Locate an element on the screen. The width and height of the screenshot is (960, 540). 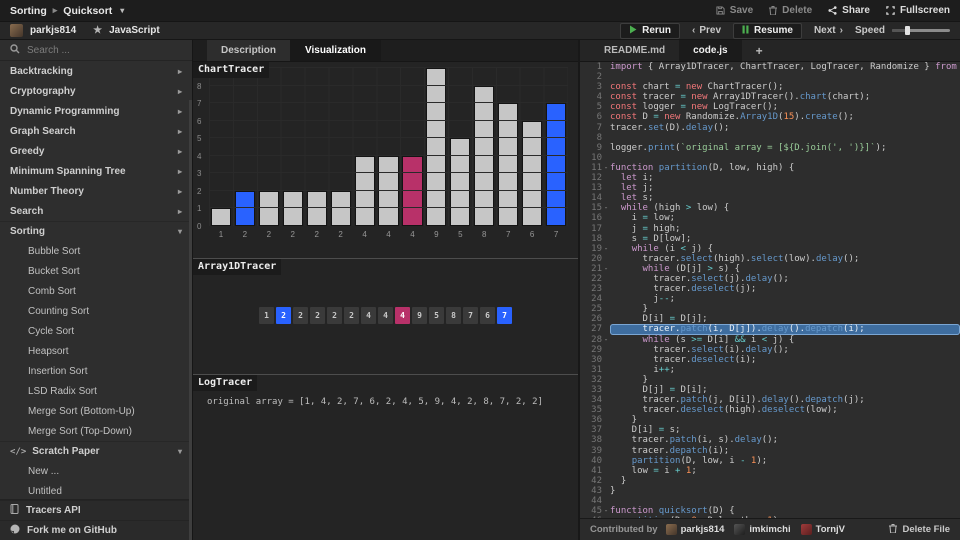
code-line: 19- while (i < j) { is located at coordinates (770, 249).